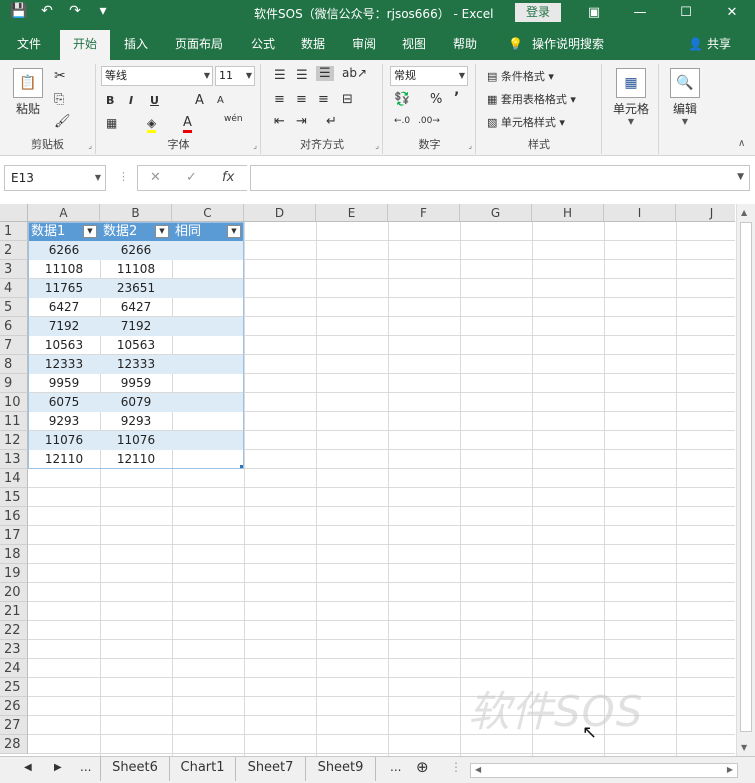 Image resolution: width=755 pixels, height=783 pixels. Describe the element at coordinates (313, 43) in the screenshot. I see `tab-data: 数据` at that location.